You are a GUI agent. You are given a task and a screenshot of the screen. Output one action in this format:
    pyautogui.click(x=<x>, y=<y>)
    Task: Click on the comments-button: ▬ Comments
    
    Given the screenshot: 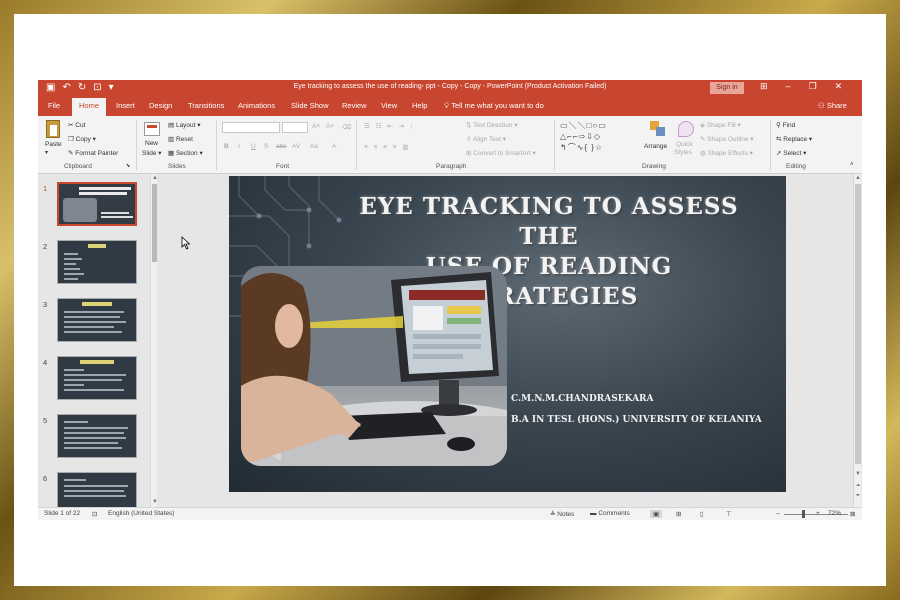 What is the action you would take?
    pyautogui.click(x=610, y=513)
    